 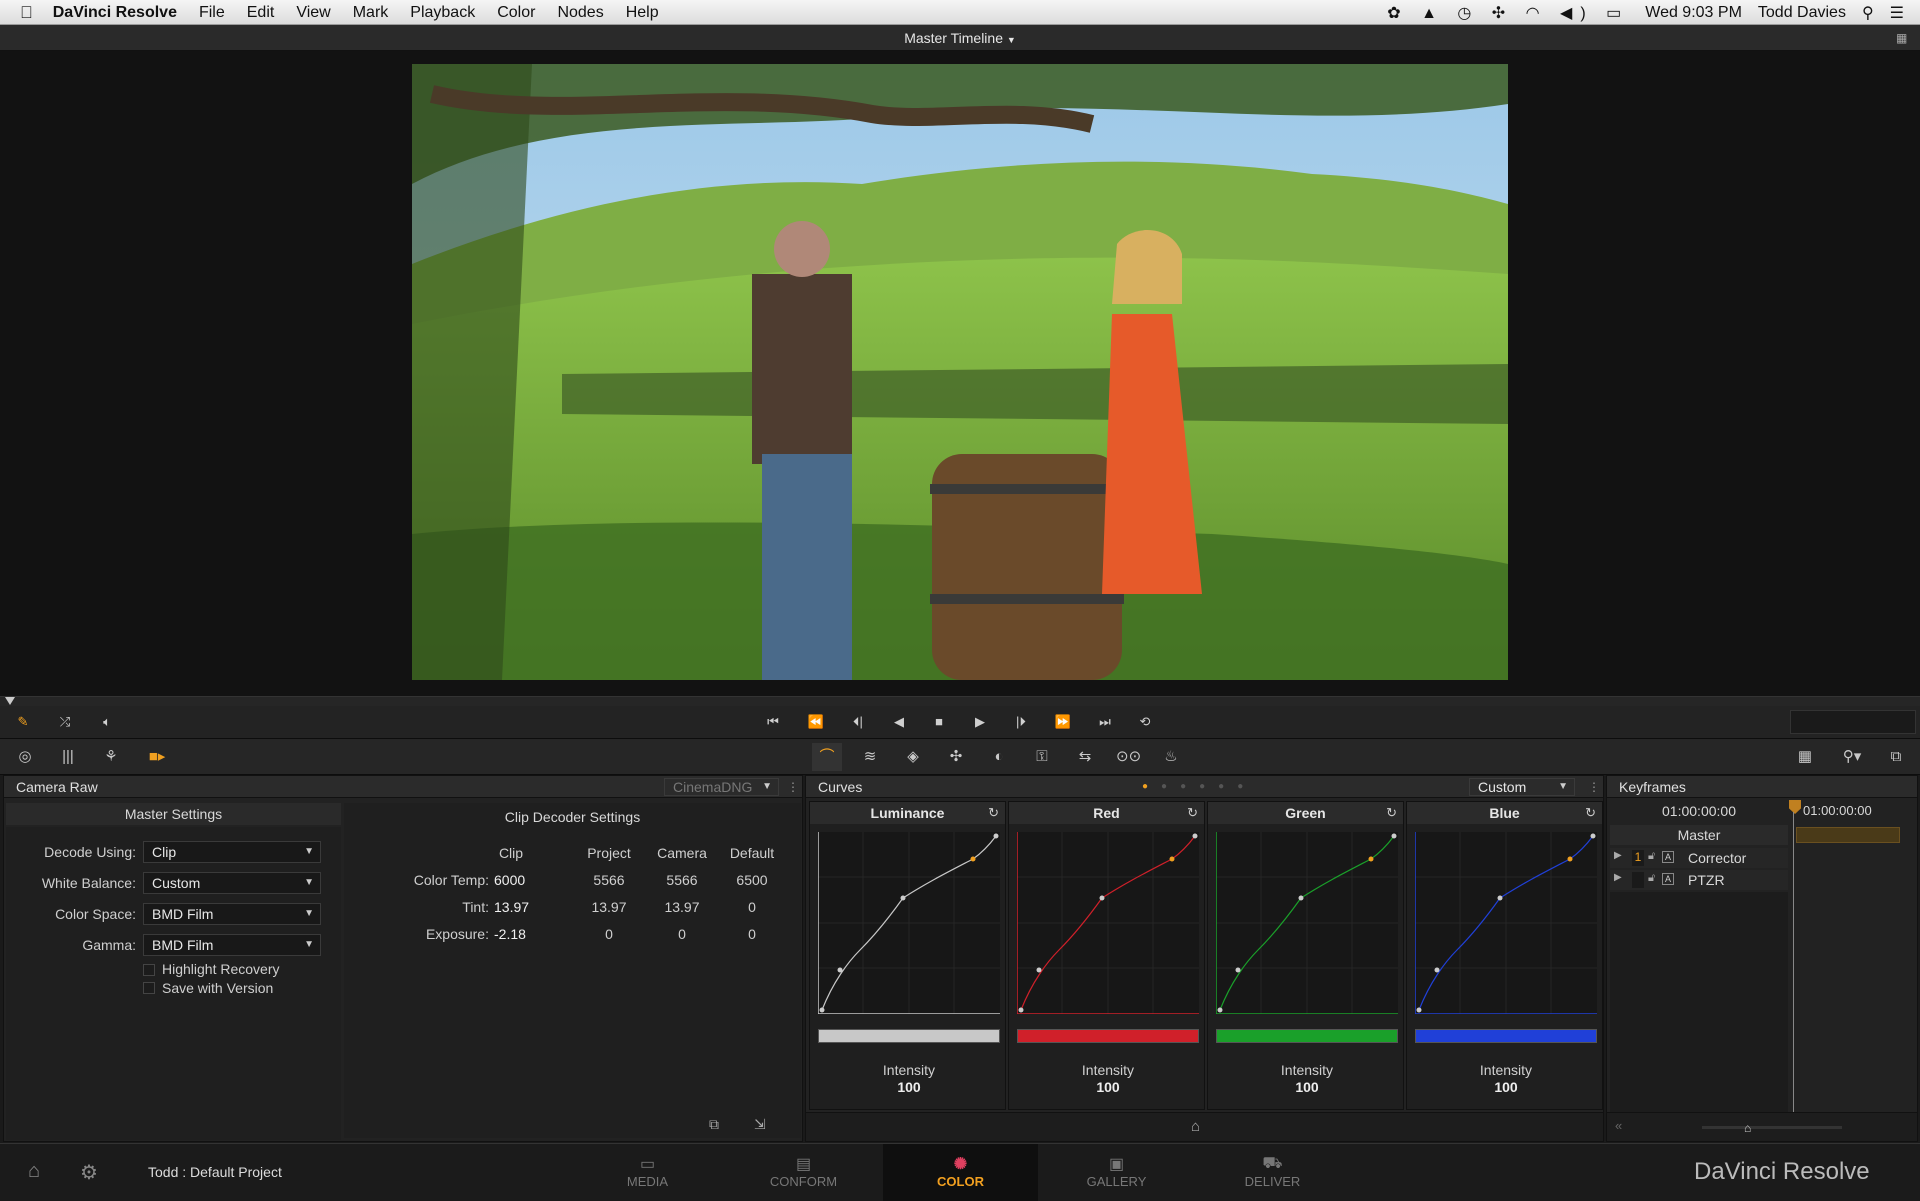 I want to click on master-keyframe-bar, so click(x=1848, y=835).